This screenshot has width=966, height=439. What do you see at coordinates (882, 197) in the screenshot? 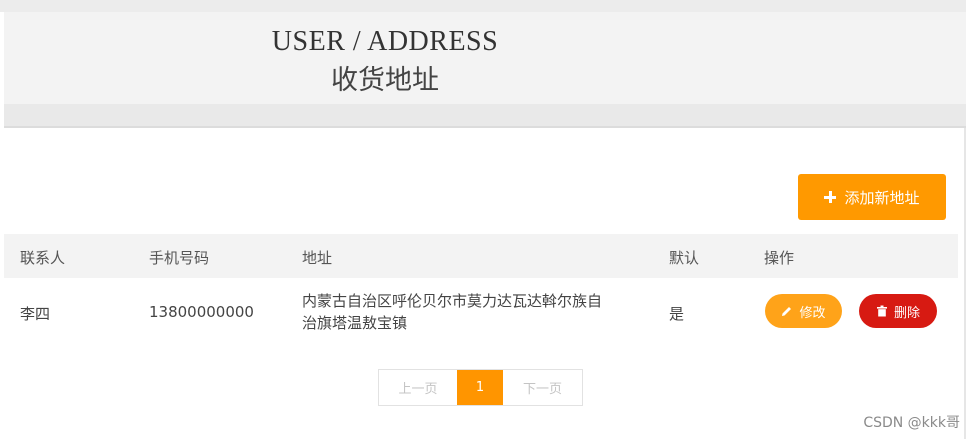
I see `add-address-label: 添加新地址` at bounding box center [882, 197].